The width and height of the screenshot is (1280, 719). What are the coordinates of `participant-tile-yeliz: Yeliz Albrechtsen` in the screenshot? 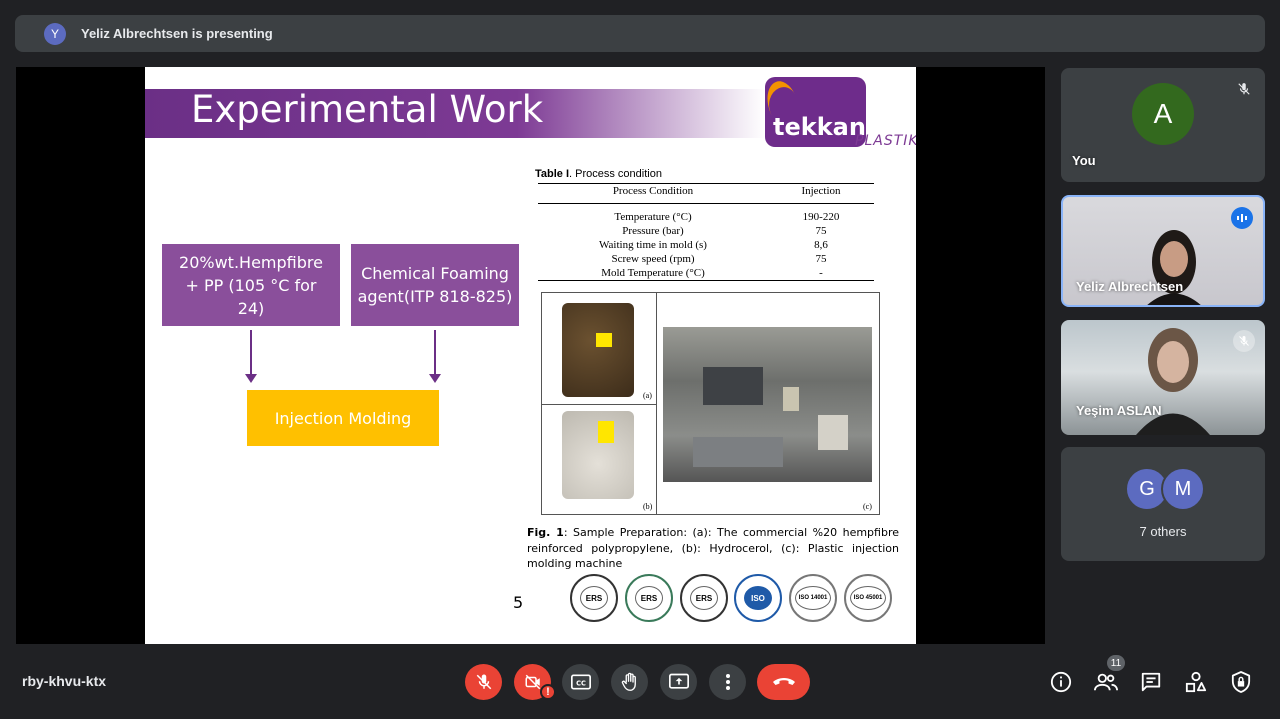 It's located at (1163, 251).